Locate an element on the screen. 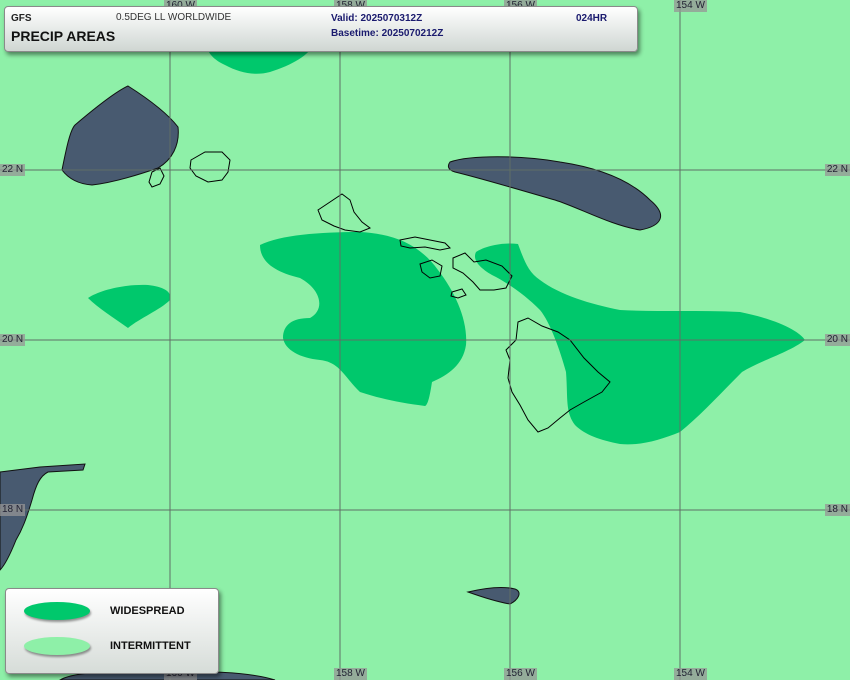 The image size is (850, 680). lat-label-20n-right: 20 N is located at coordinates (837, 340).